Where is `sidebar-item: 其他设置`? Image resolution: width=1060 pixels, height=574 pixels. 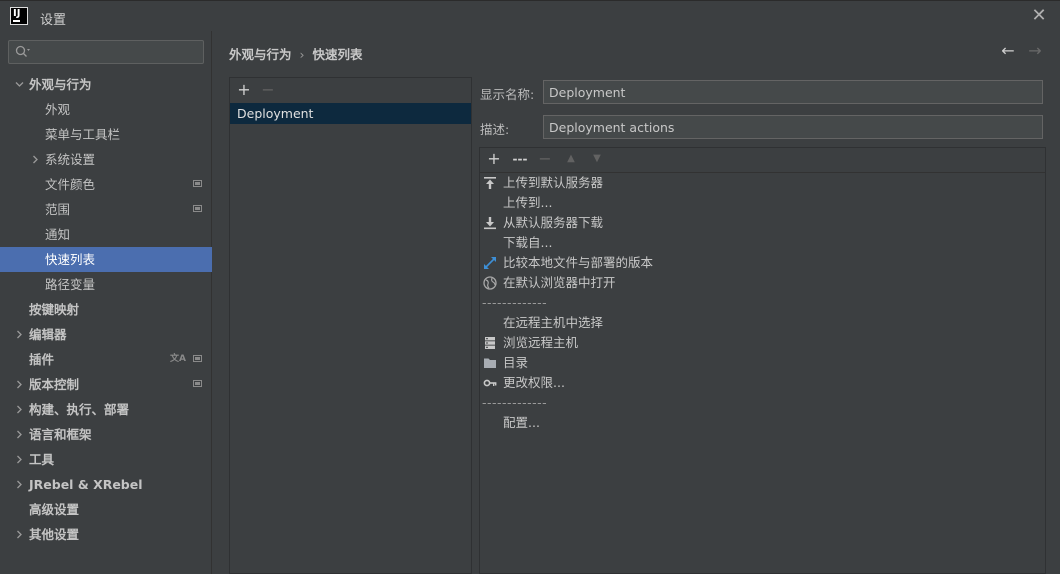
sidebar-item: 其他设置 is located at coordinates (106, 534).